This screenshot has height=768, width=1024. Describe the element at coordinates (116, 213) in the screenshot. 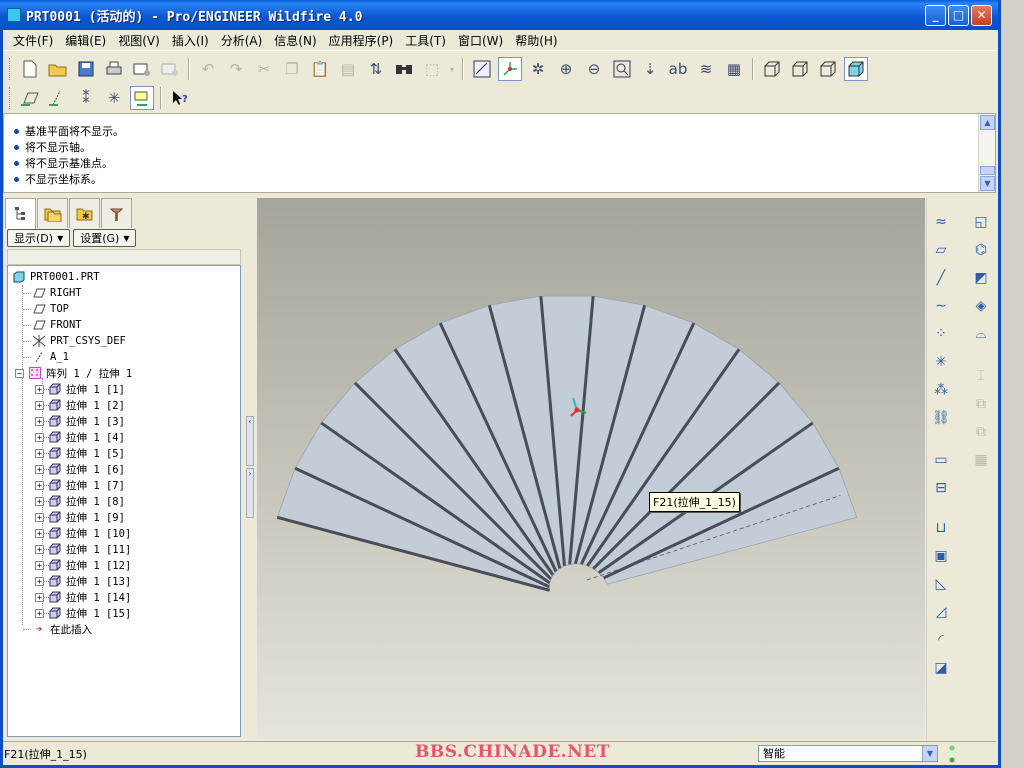

I see `tab-connections` at that location.